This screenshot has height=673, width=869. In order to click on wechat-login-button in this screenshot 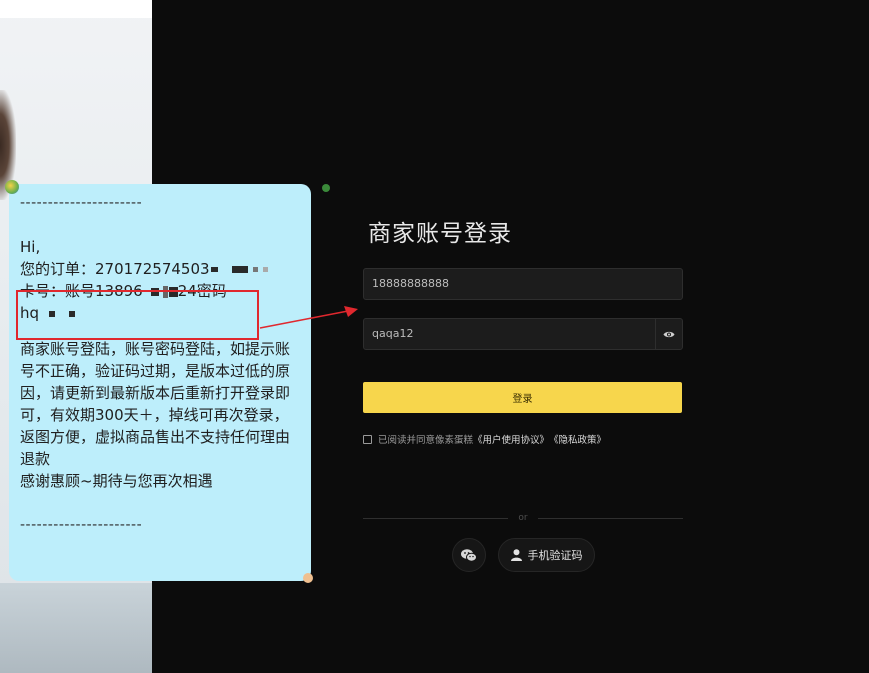, I will do `click(469, 555)`.